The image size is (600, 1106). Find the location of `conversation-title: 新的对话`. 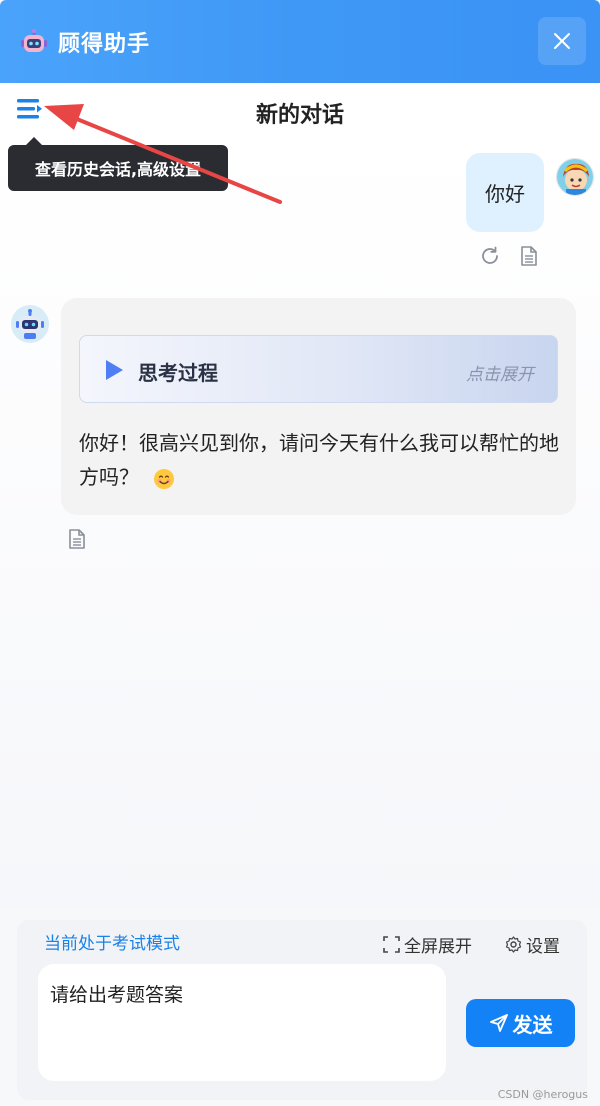

conversation-title: 新的对话 is located at coordinates (299, 115).